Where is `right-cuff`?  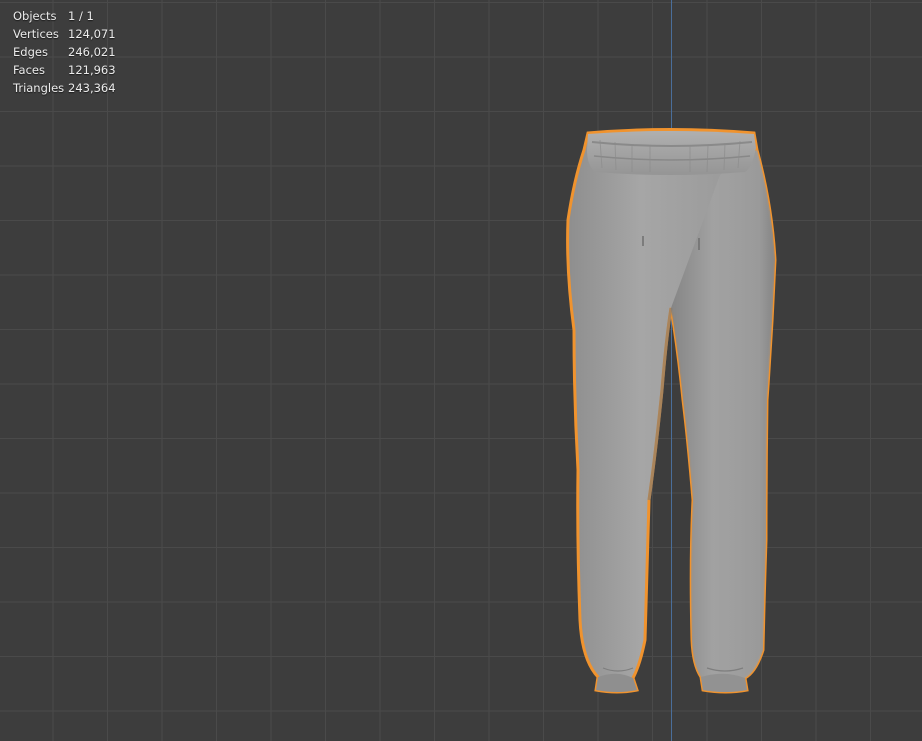
right-cuff is located at coordinates (724, 682).